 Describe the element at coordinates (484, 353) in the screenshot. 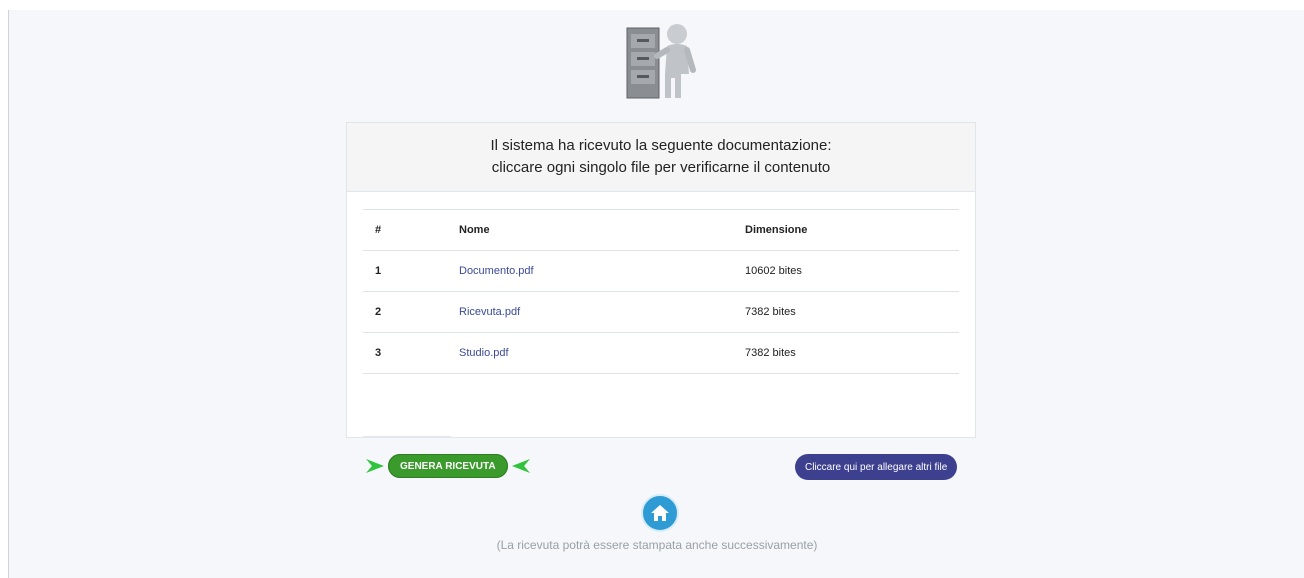

I see `file-link: Studio.pdf` at that location.